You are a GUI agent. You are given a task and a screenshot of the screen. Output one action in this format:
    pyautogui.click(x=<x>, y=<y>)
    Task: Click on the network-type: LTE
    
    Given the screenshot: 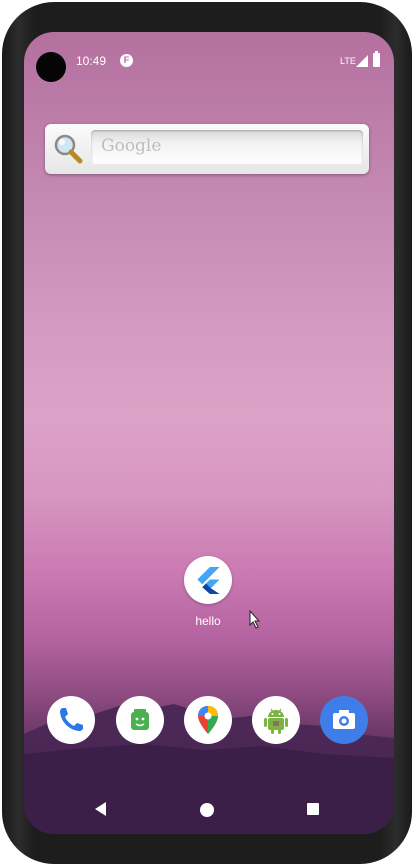 What is the action you would take?
    pyautogui.click(x=348, y=61)
    